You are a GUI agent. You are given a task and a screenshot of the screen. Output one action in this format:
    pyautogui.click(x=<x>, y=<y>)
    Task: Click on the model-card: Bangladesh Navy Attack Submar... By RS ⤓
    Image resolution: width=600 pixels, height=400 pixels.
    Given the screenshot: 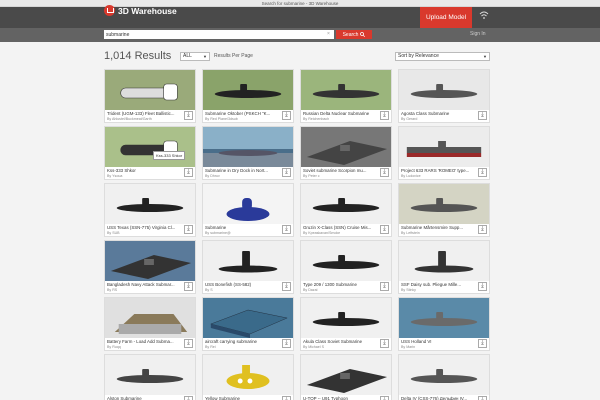 What is the action you would take?
    pyautogui.click(x=150, y=267)
    